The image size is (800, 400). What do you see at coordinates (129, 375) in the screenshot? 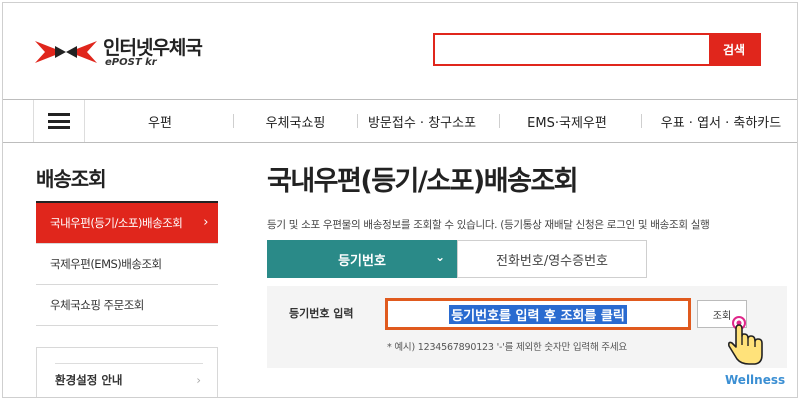
I see `settings-guide-link: 환경설정 안내 ›` at bounding box center [129, 375].